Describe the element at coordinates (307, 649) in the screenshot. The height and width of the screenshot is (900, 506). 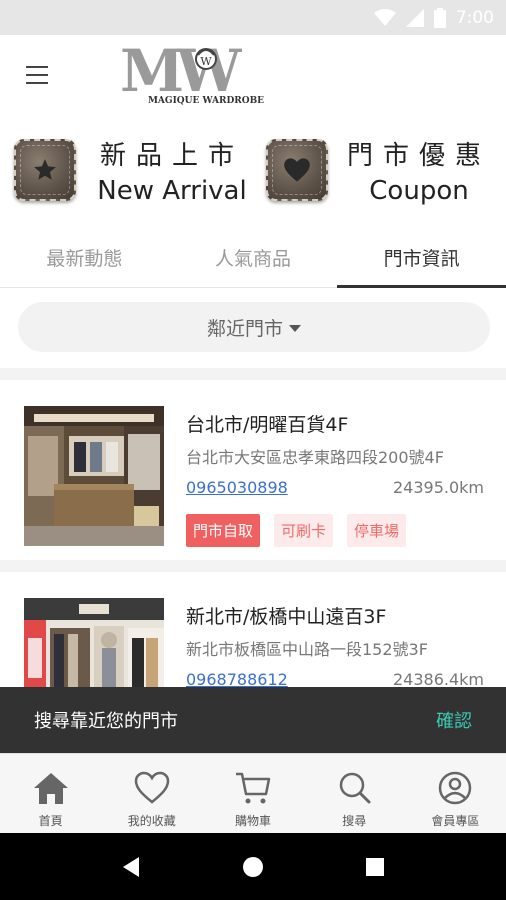
I see `store-address: 新北市板橋區中山路一段152號3F` at that location.